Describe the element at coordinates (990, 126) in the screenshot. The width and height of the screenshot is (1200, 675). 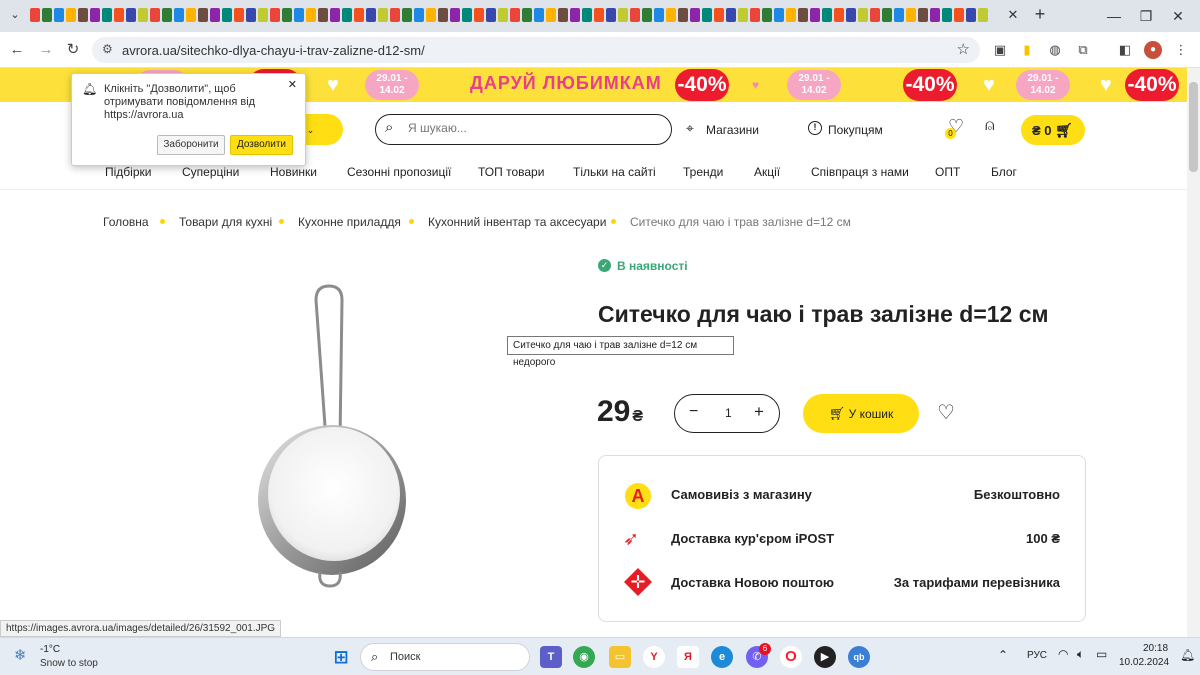
I see `account-user-icon: ⍝` at that location.